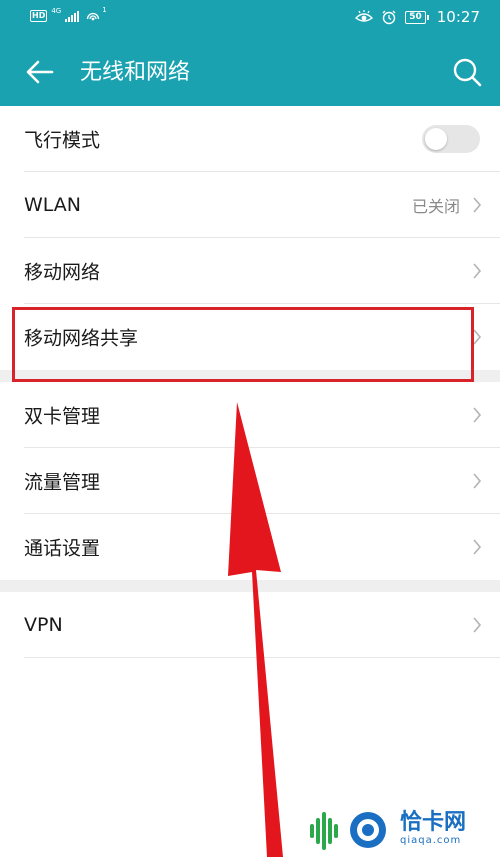 The height and width of the screenshot is (857, 500). I want to click on battery-level: 50, so click(415, 17).